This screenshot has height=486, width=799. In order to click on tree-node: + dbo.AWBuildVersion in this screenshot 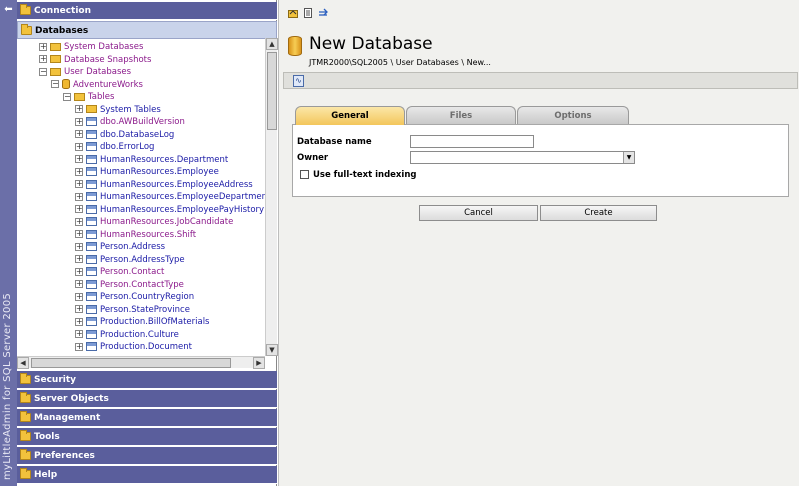, I will do `click(130, 122)`.